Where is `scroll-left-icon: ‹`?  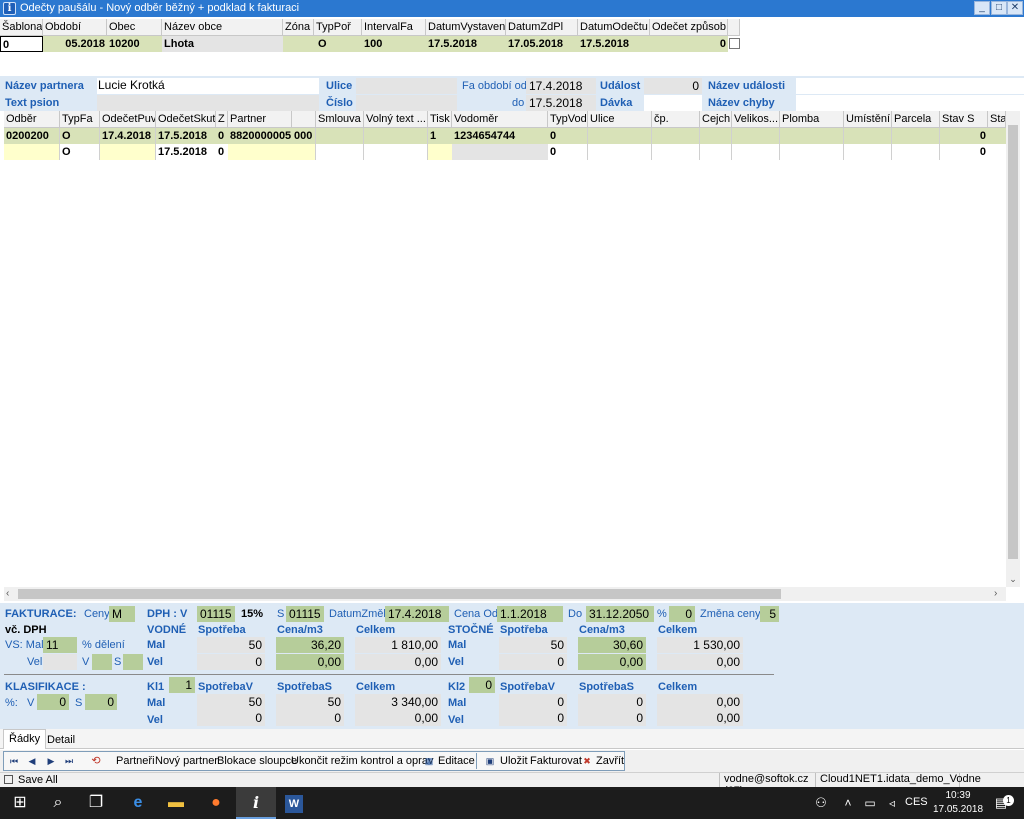 scroll-left-icon: ‹ is located at coordinates (11, 594).